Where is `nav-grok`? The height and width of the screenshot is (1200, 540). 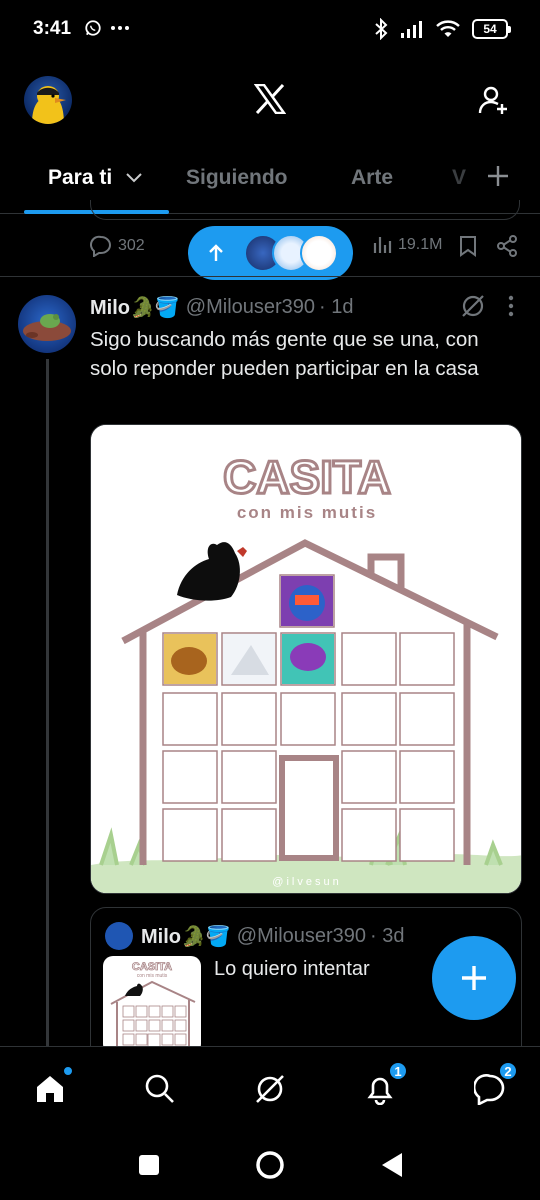 nav-grok is located at coordinates (270, 1089).